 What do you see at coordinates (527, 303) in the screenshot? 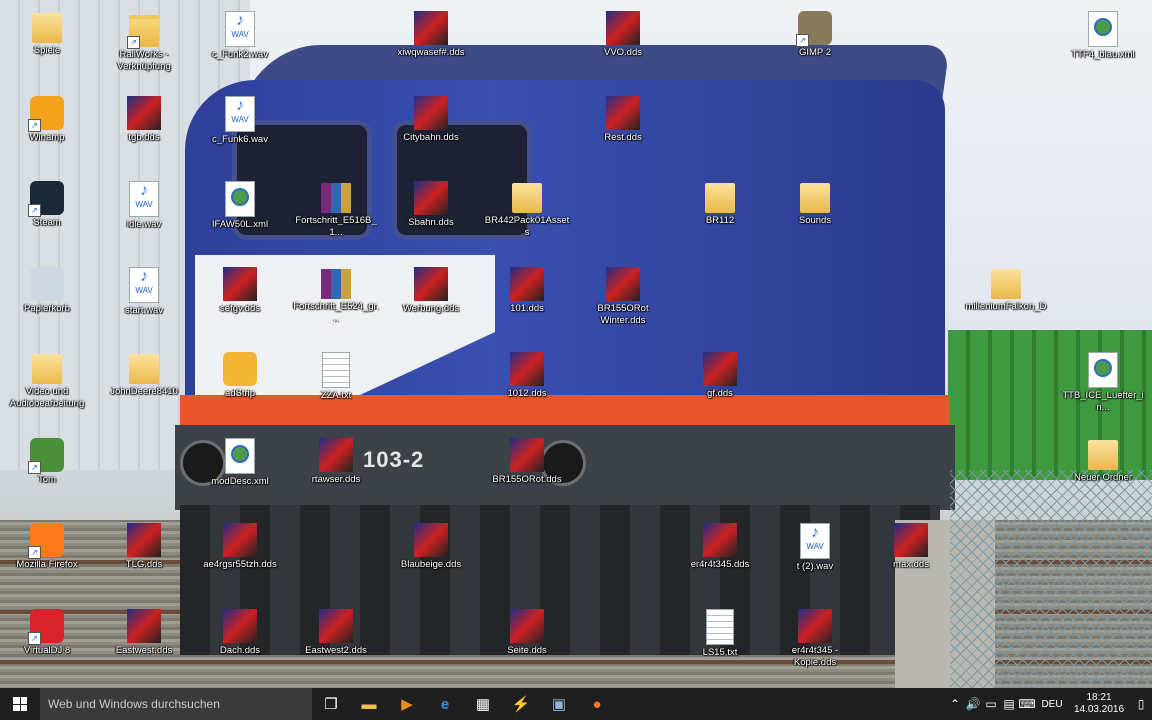
I see `desktop-icon-101-dds: 101.dds` at bounding box center [527, 303].